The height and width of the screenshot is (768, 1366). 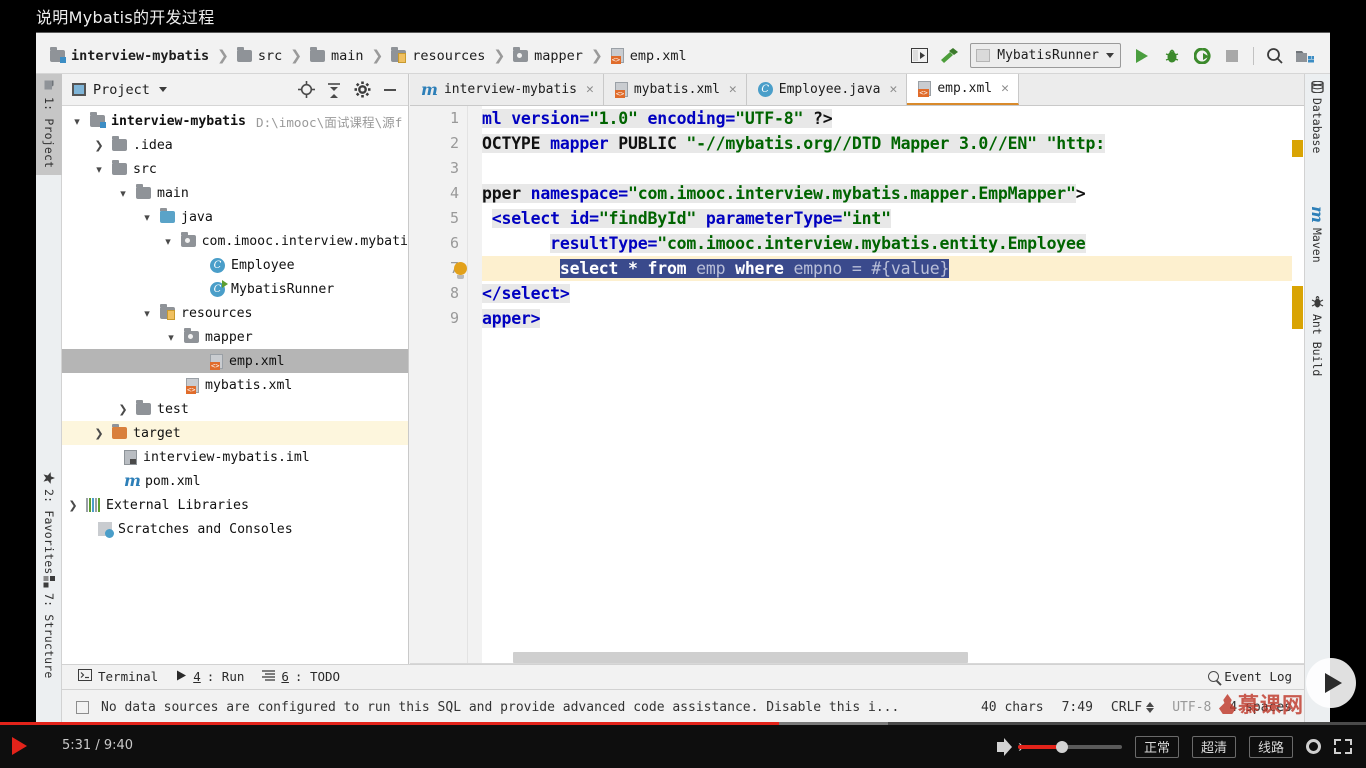 I want to click on breadcrumb-item-resources: resources, so click(x=438, y=55).